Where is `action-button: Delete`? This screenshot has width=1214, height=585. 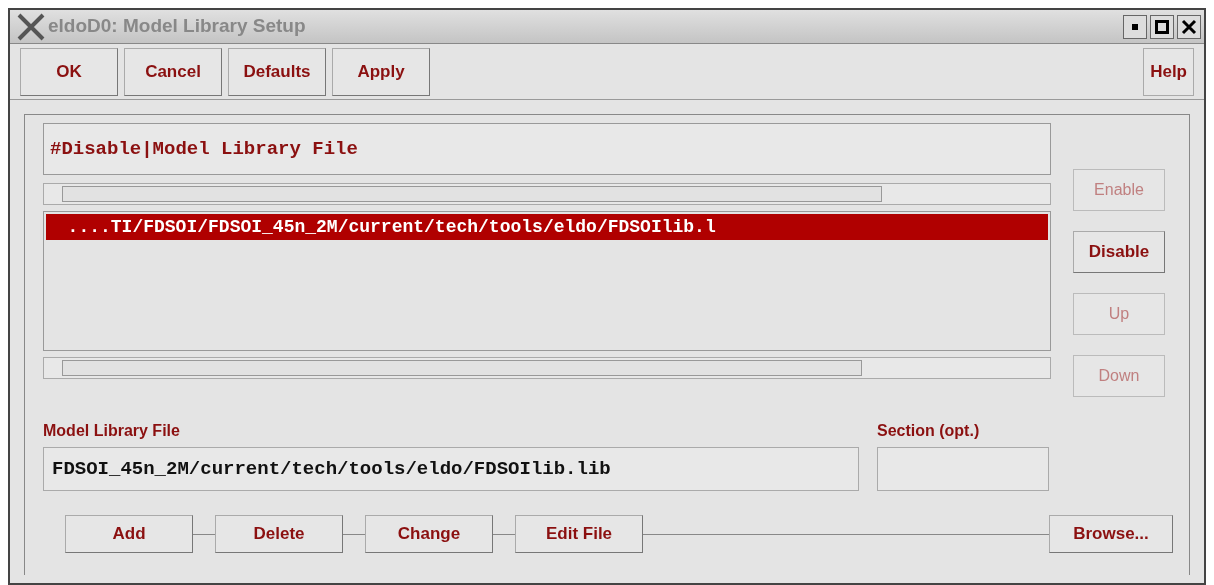 action-button: Delete is located at coordinates (279, 534).